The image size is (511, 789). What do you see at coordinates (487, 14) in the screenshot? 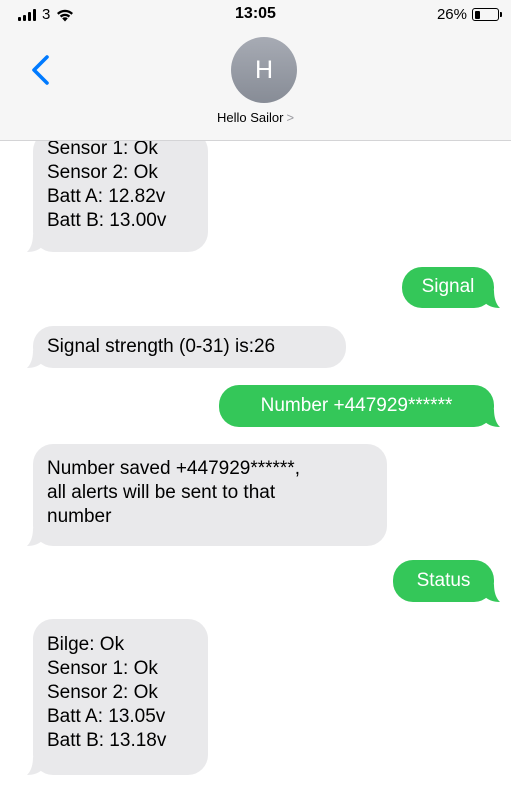
I see `battery-icon` at bounding box center [487, 14].